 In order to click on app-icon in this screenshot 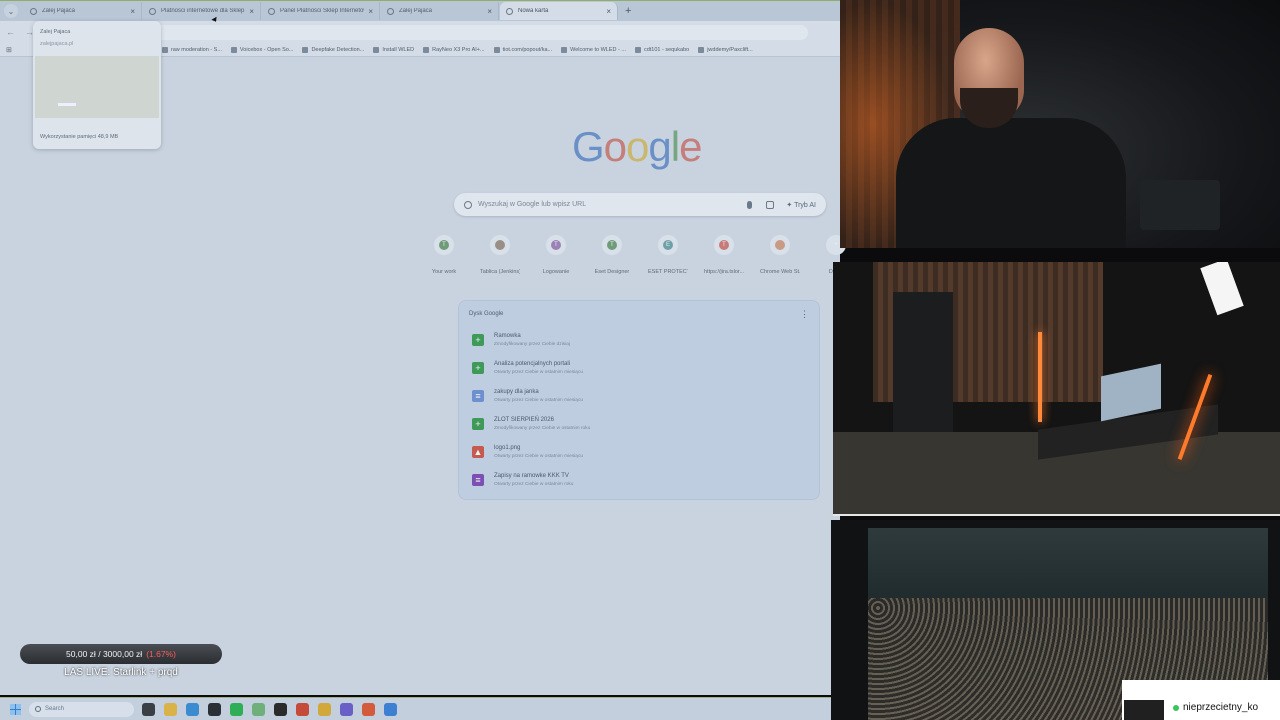, I will do `click(280, 709)`.